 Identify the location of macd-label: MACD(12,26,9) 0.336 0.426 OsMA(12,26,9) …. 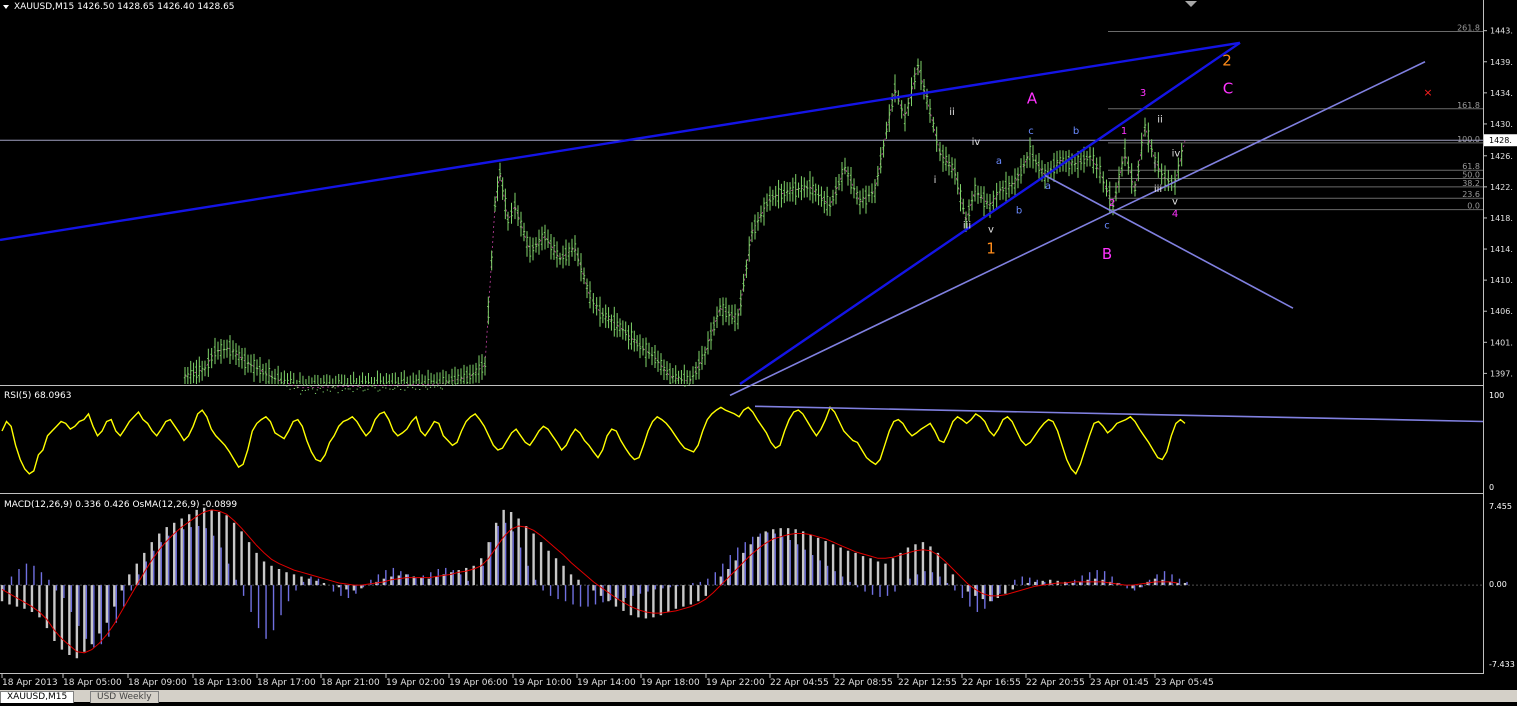
(120, 505).